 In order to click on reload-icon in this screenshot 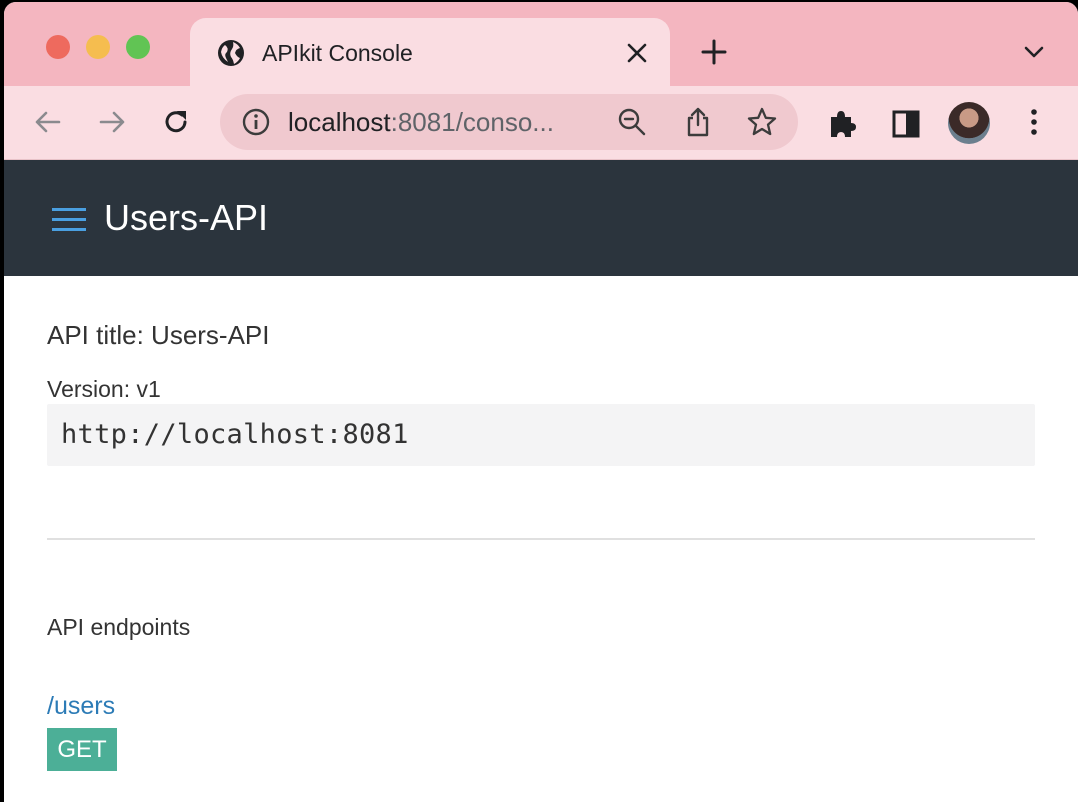, I will do `click(176, 122)`.